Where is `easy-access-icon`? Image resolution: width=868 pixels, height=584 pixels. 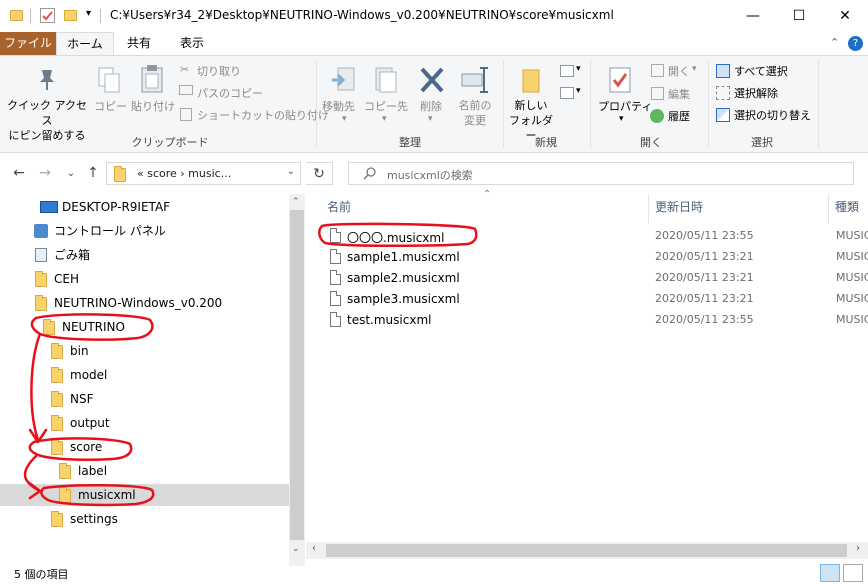
easy-access-icon is located at coordinates (567, 93).